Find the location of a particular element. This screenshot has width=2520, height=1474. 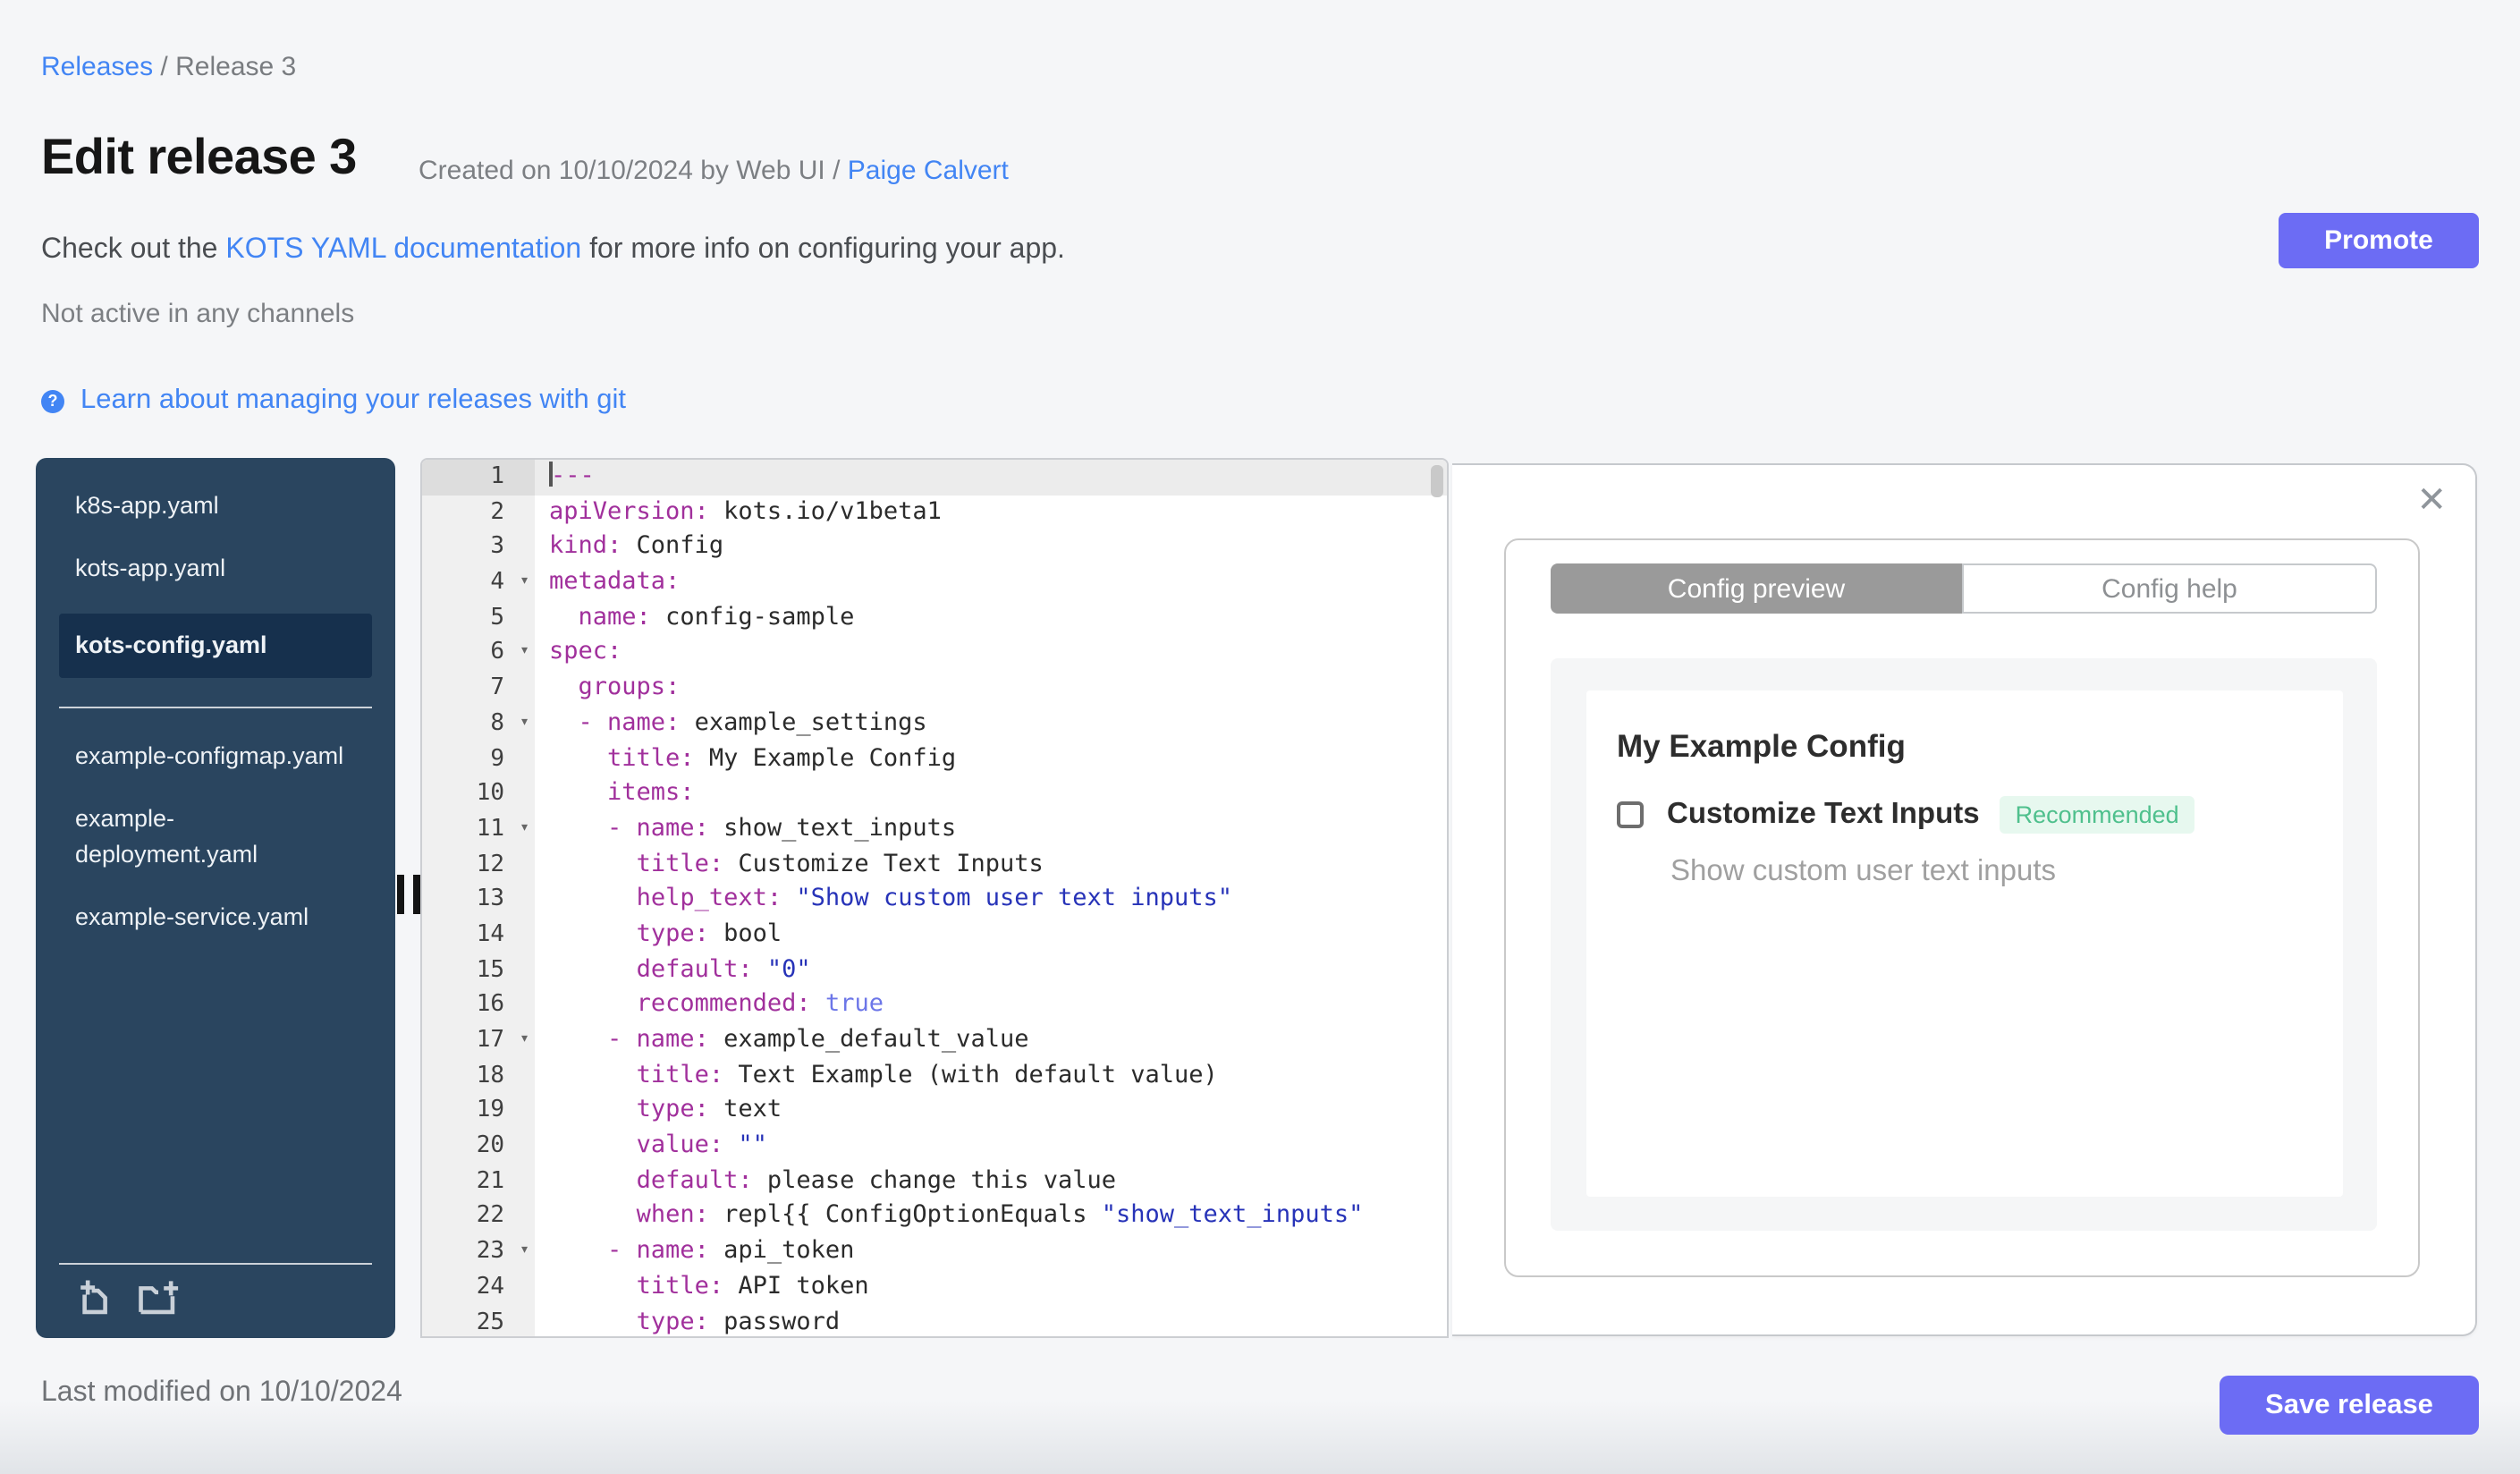

code-text: --- is located at coordinates (572, 476).